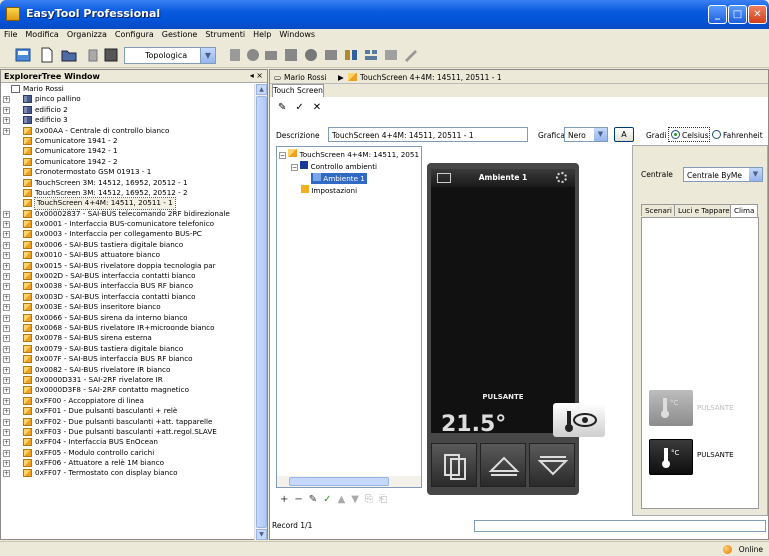 The height and width of the screenshot is (556, 769). What do you see at coordinates (329, 190) in the screenshot?
I see `tree-item: Impostazioni` at bounding box center [329, 190].